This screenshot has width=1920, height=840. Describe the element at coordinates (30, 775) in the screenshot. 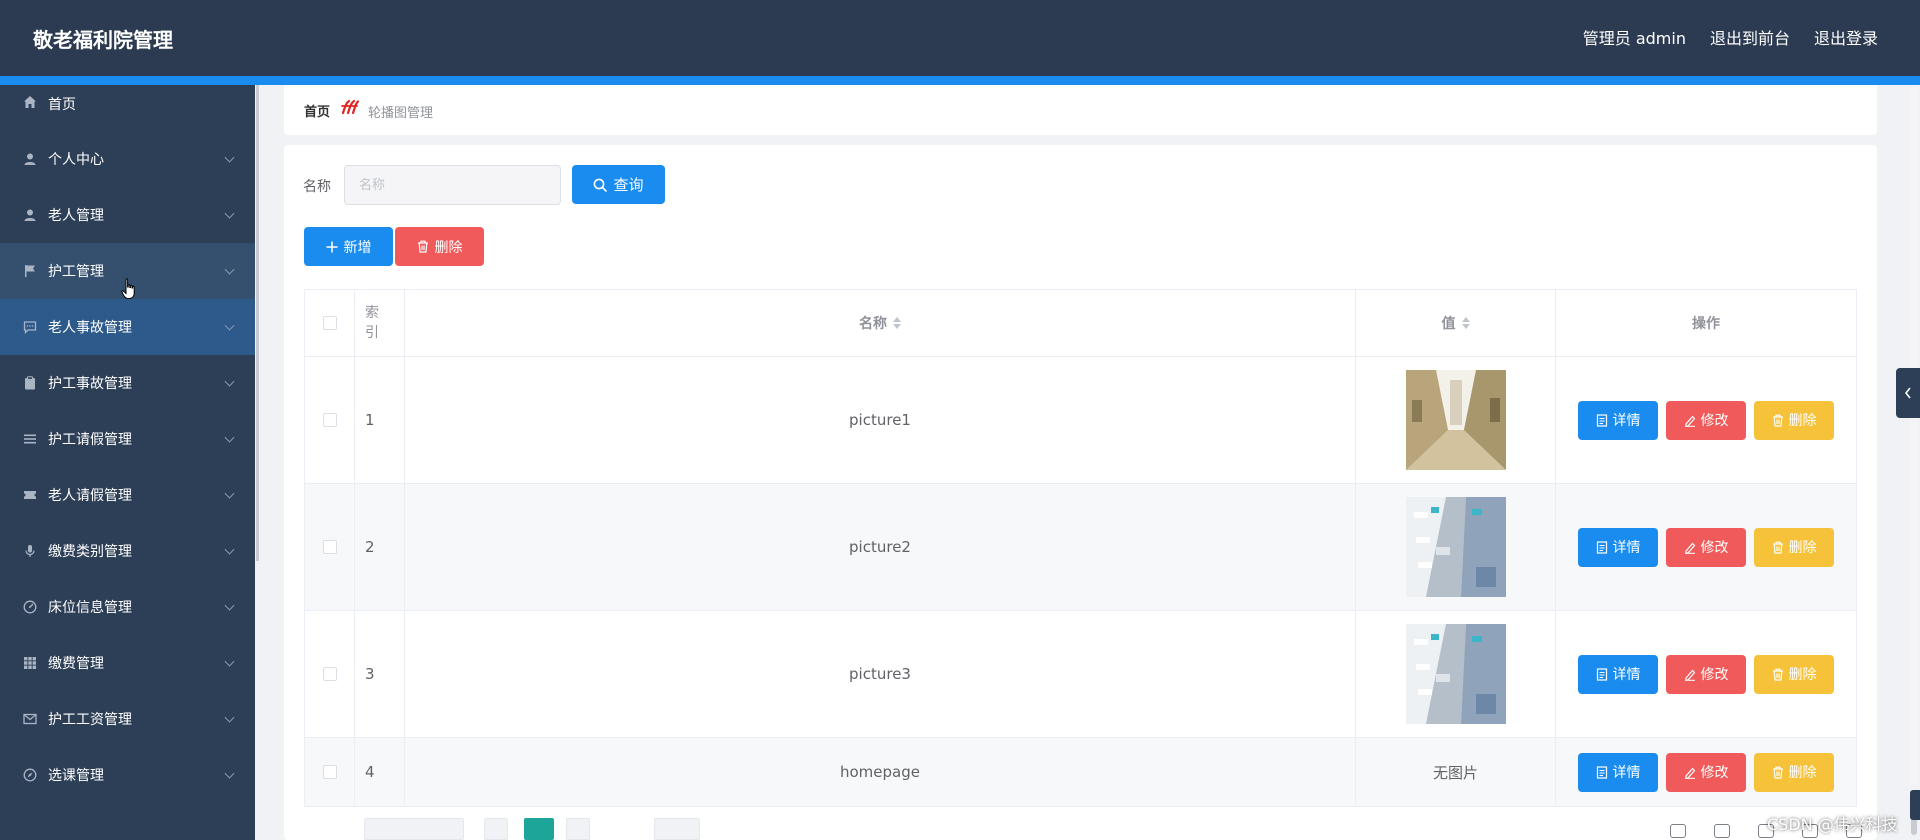

I see `compass-icon` at that location.